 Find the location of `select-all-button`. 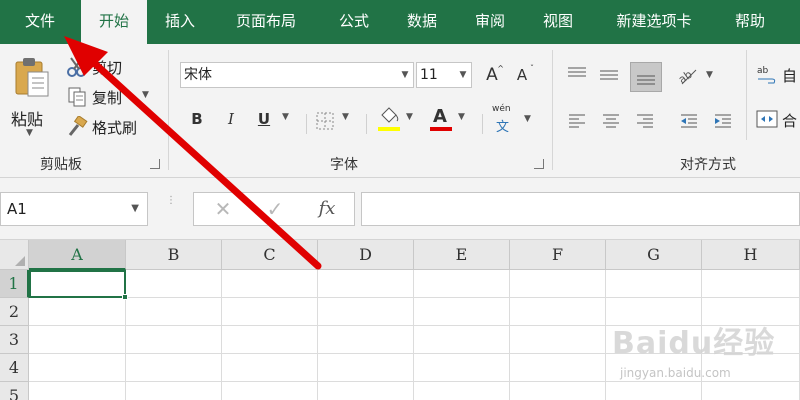

select-all-button is located at coordinates (14, 255).